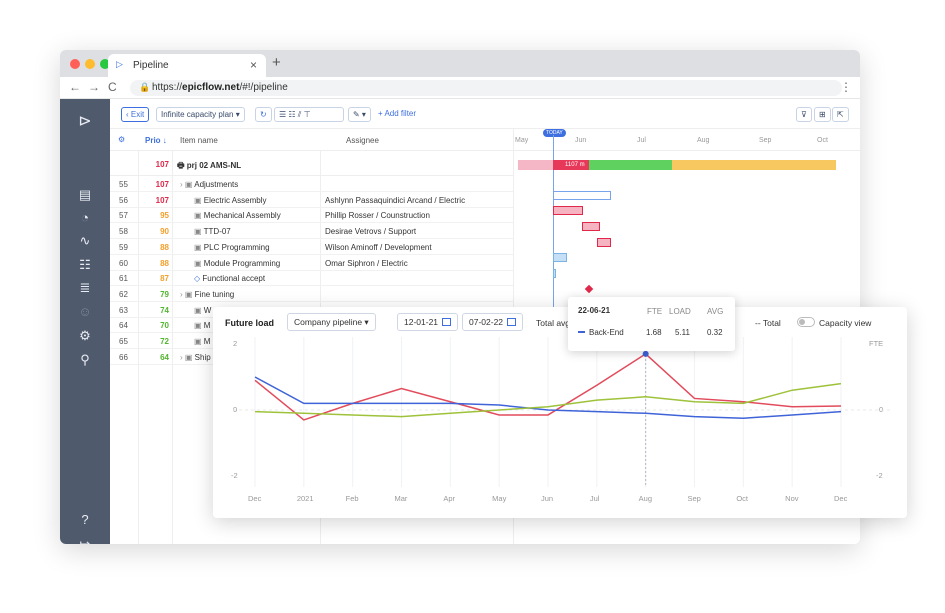  I want to click on y-tick-label: 0, so click(235, 409).